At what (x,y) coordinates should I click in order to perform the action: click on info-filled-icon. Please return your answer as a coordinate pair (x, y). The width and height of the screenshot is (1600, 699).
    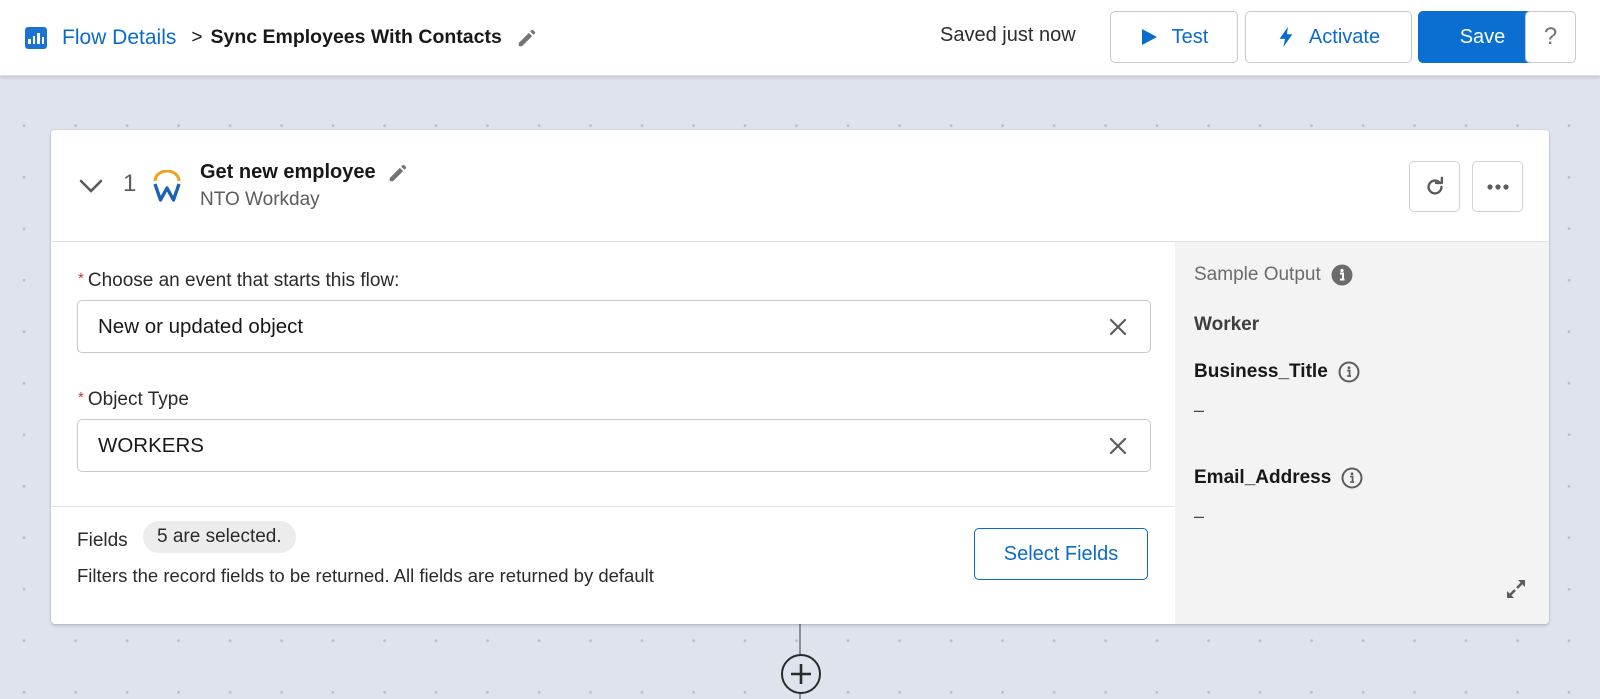
    Looking at the image, I should click on (1342, 275).